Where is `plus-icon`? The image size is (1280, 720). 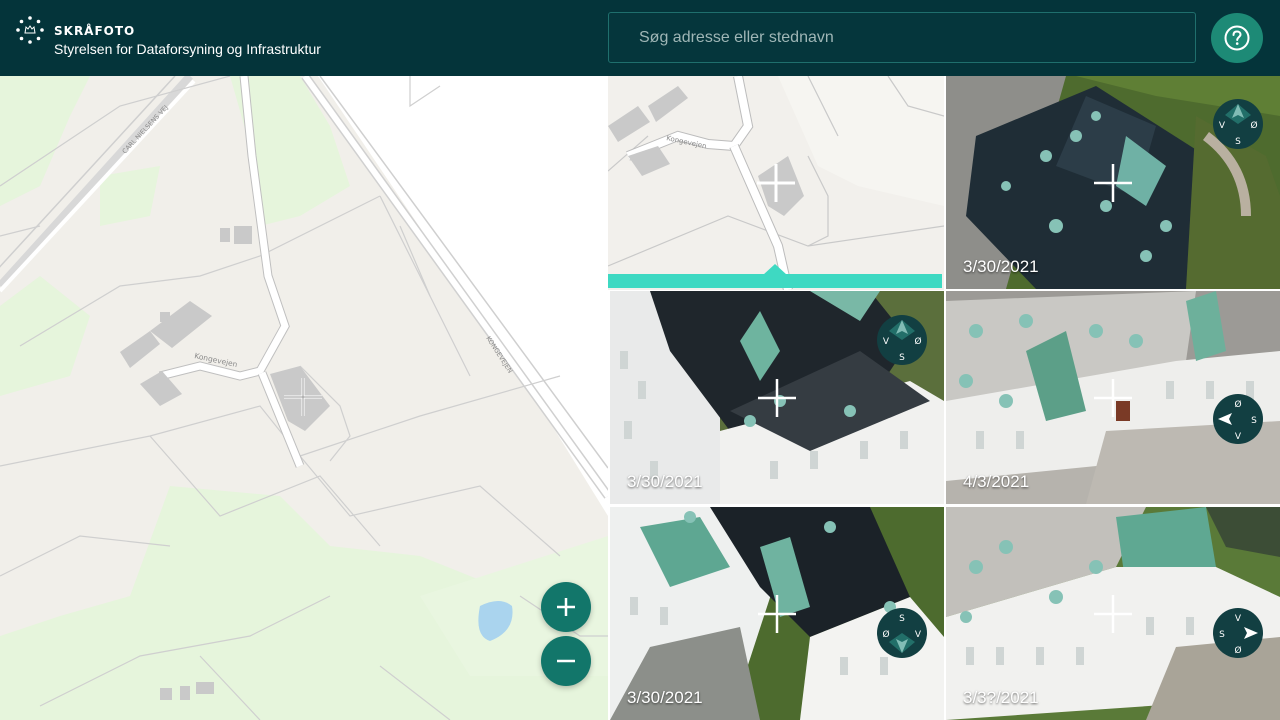
plus-icon is located at coordinates (566, 607).